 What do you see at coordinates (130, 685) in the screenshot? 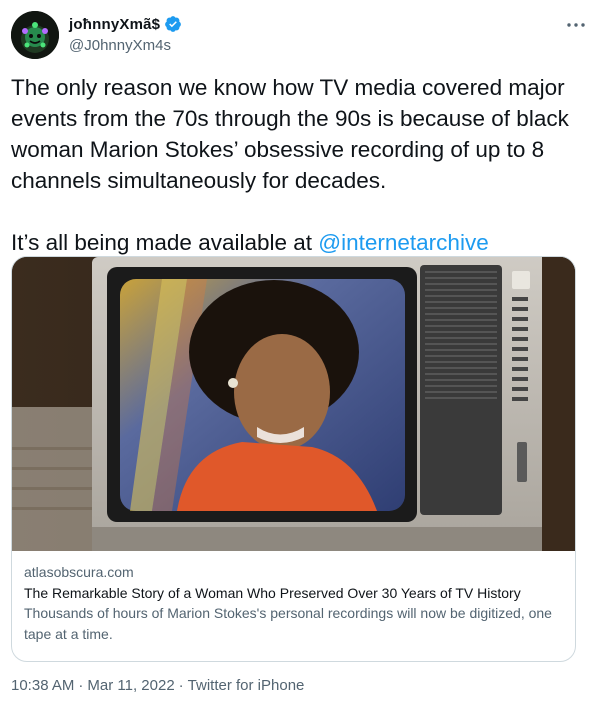
I see `tweet-date: Mar 11, 2022` at bounding box center [130, 685].